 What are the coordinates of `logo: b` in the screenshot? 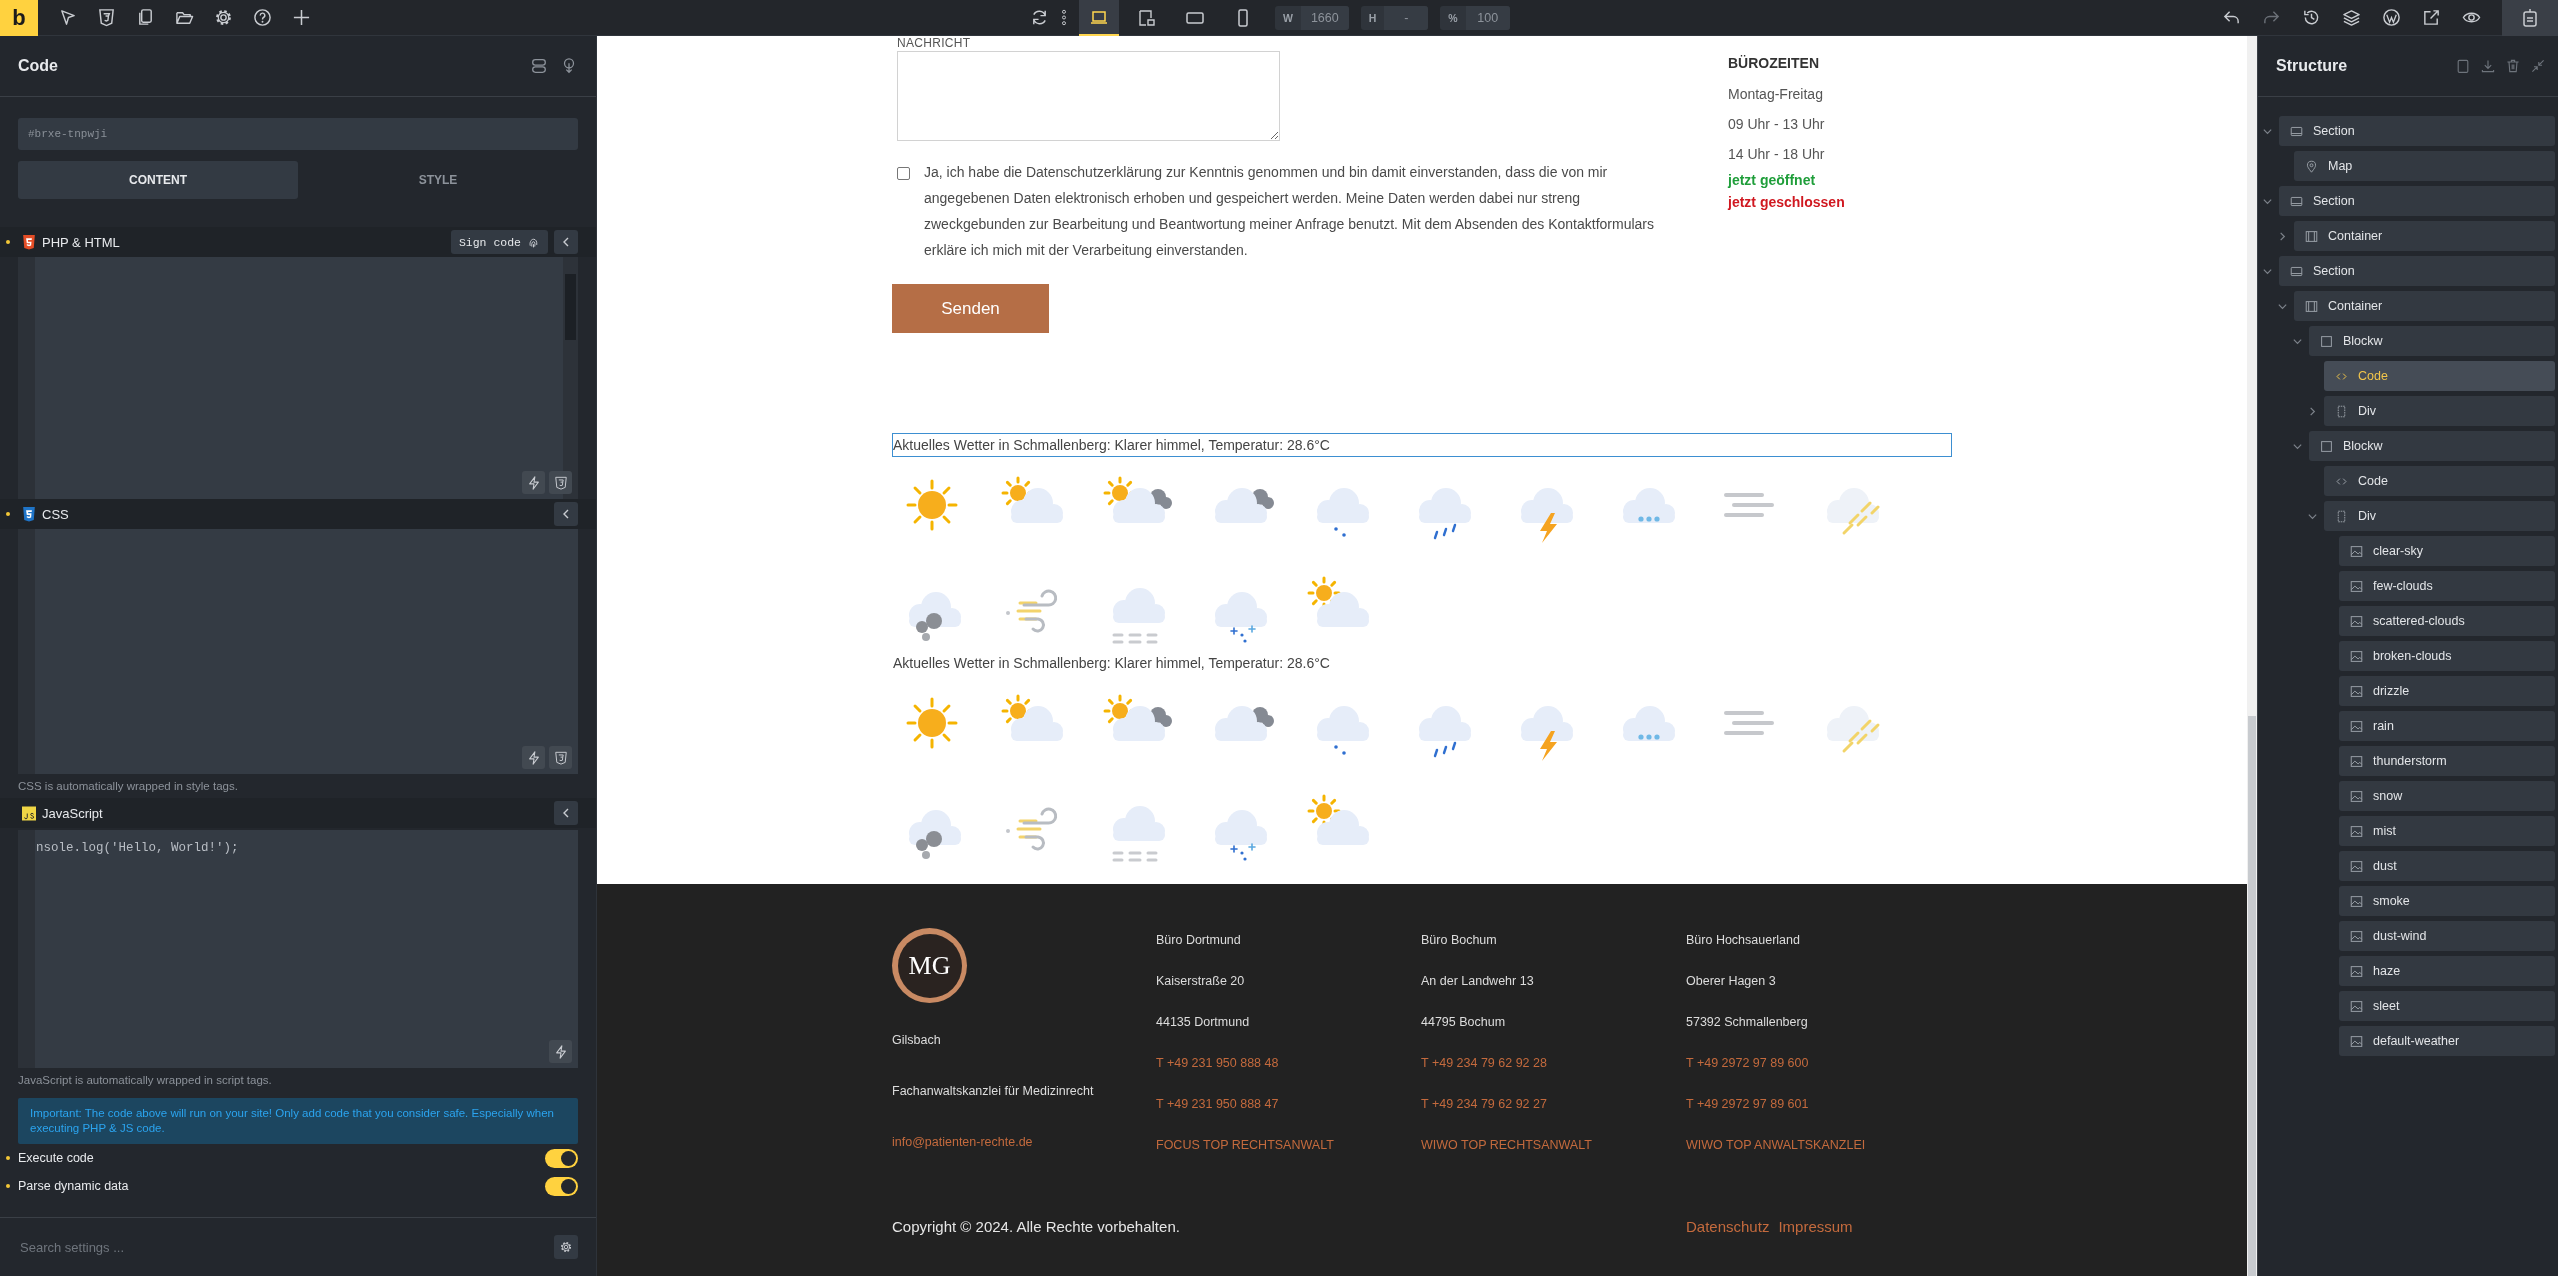 It's located at (19, 18).